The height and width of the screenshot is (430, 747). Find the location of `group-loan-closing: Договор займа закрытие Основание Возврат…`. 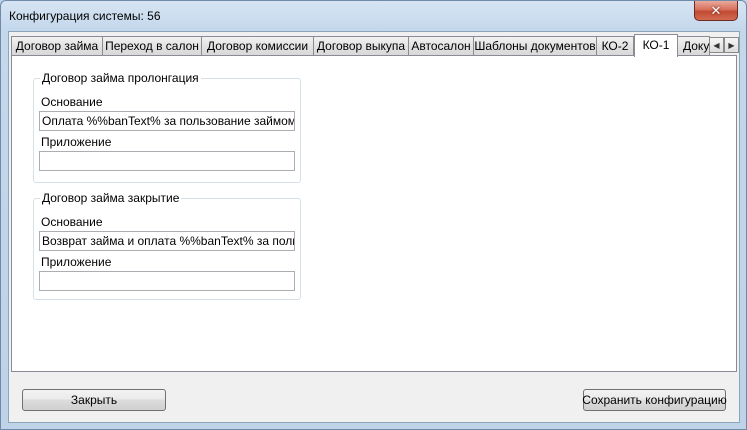

group-loan-closing: Договор займа закрытие Основание Возврат… is located at coordinates (167, 245).